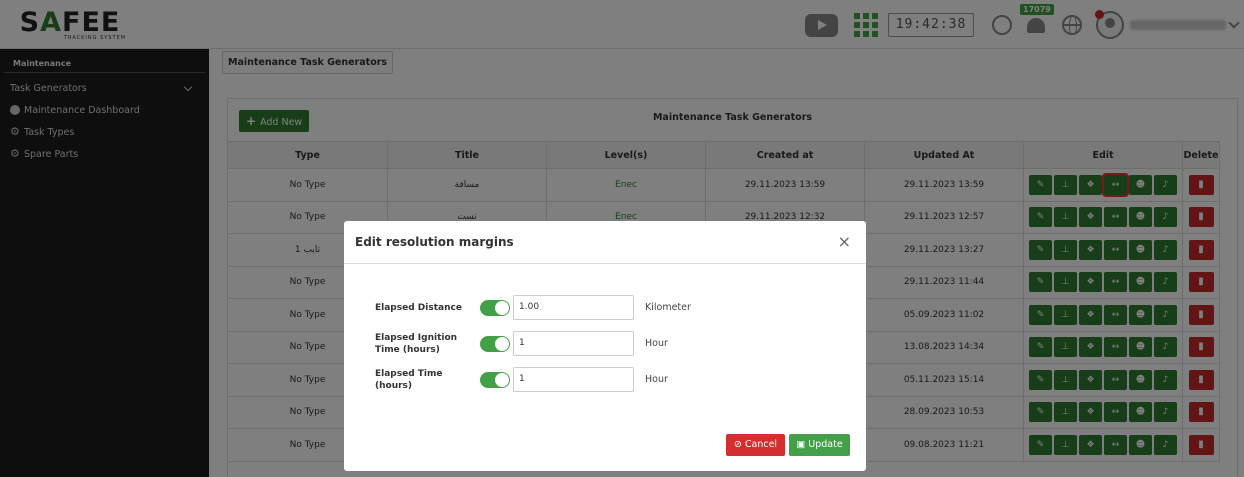 This screenshot has height=477, width=1244. What do you see at coordinates (605, 242) in the screenshot?
I see `modal-header: Edit resolution margins ×` at bounding box center [605, 242].